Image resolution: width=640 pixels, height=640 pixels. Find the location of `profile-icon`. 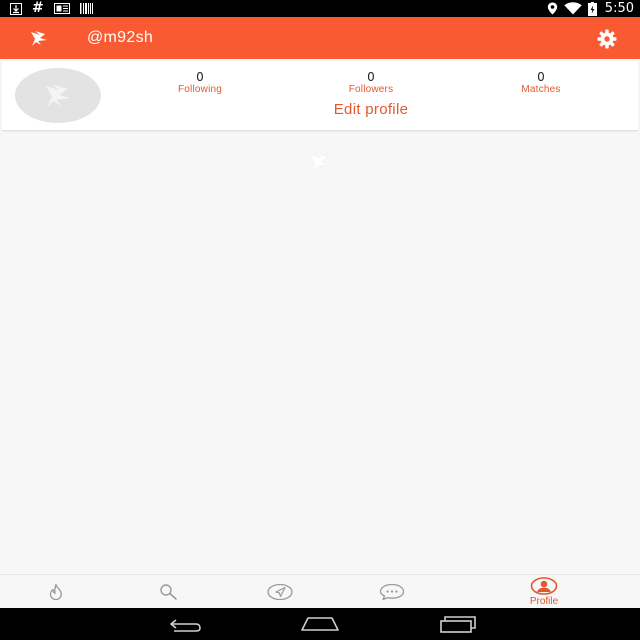

profile-icon is located at coordinates (544, 586).